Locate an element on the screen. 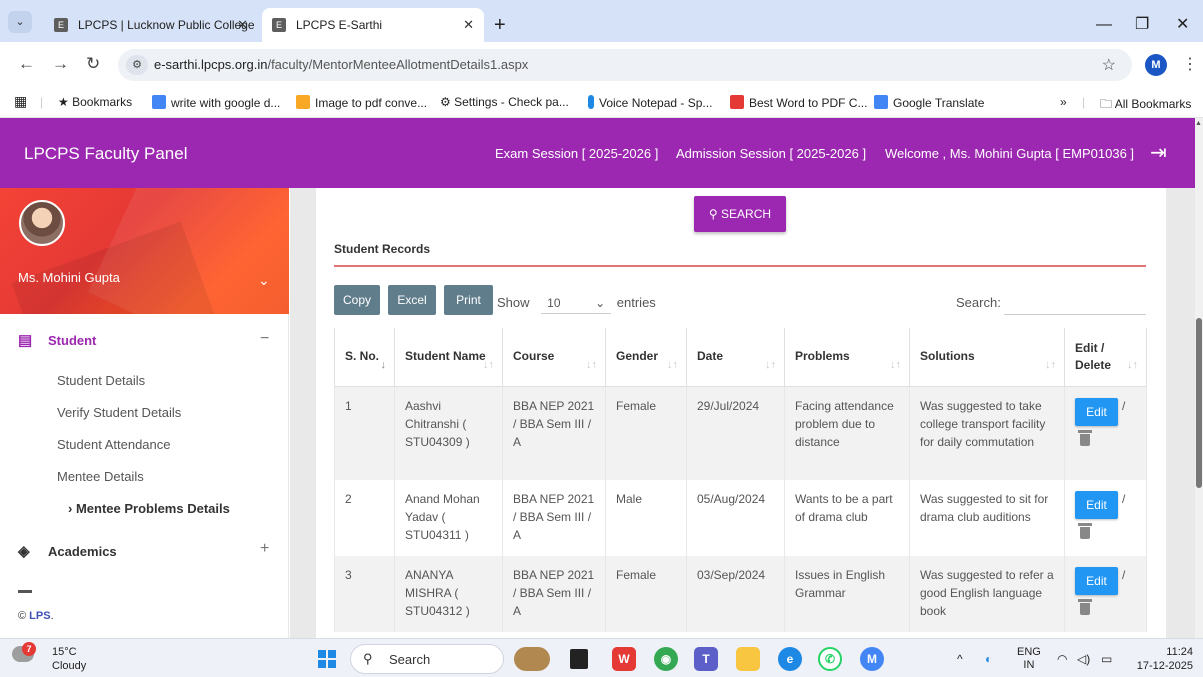  taskbar-search: ⚲ Search is located at coordinates (427, 659).